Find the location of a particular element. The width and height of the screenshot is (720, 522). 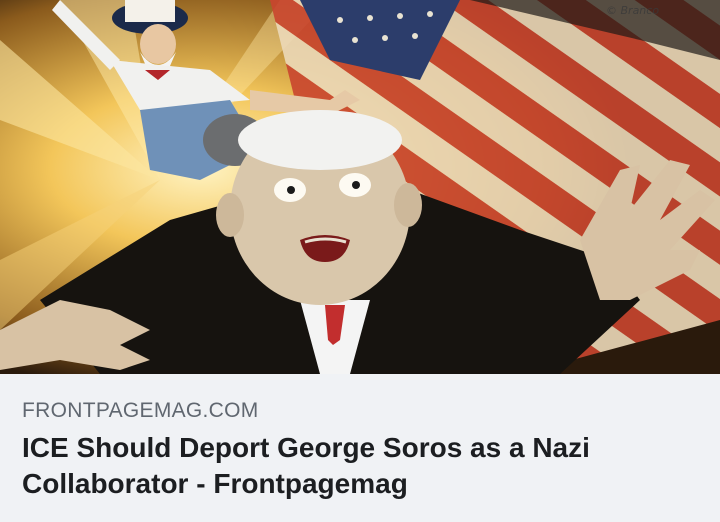

watermark-signature: © Branco is located at coordinates (632, 10).